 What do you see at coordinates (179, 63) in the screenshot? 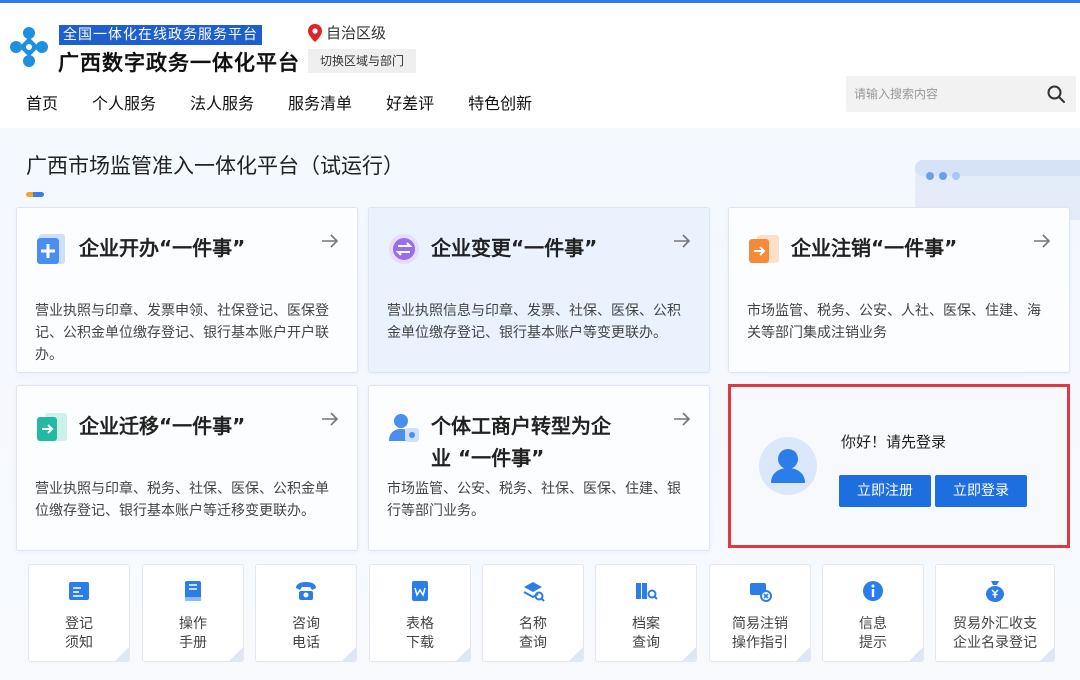
I see `platform-brand-name: 广西数字政务一体化平台` at bounding box center [179, 63].